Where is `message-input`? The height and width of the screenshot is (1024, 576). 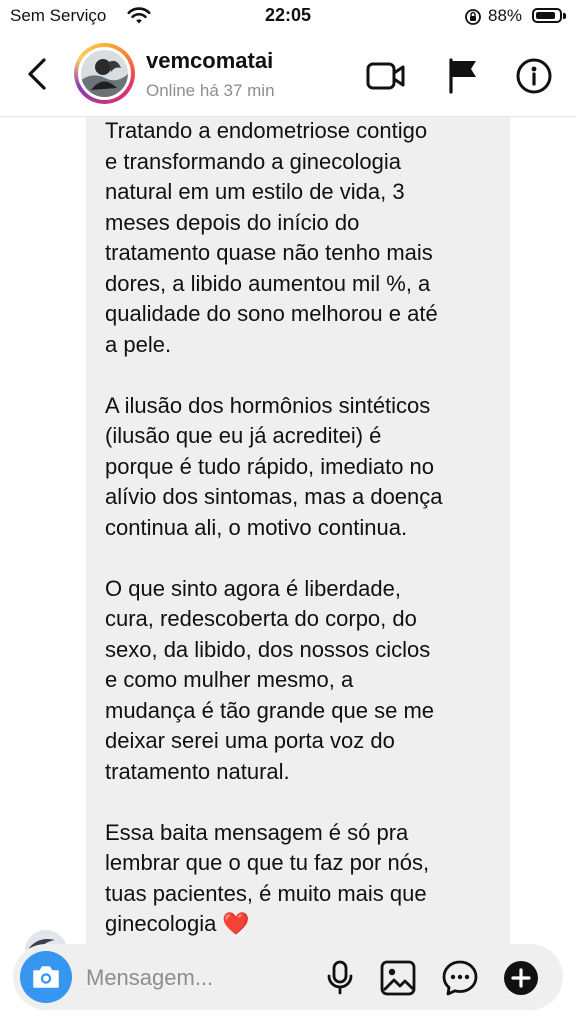
message-input is located at coordinates (196, 978).